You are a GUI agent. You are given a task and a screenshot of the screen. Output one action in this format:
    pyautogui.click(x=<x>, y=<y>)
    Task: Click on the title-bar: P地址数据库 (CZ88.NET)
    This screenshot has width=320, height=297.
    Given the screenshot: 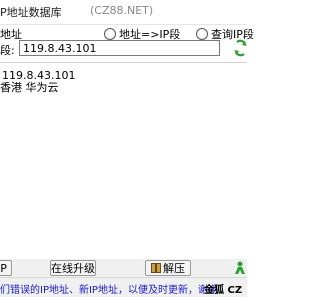 What is the action you would take?
    pyautogui.click(x=123, y=12)
    